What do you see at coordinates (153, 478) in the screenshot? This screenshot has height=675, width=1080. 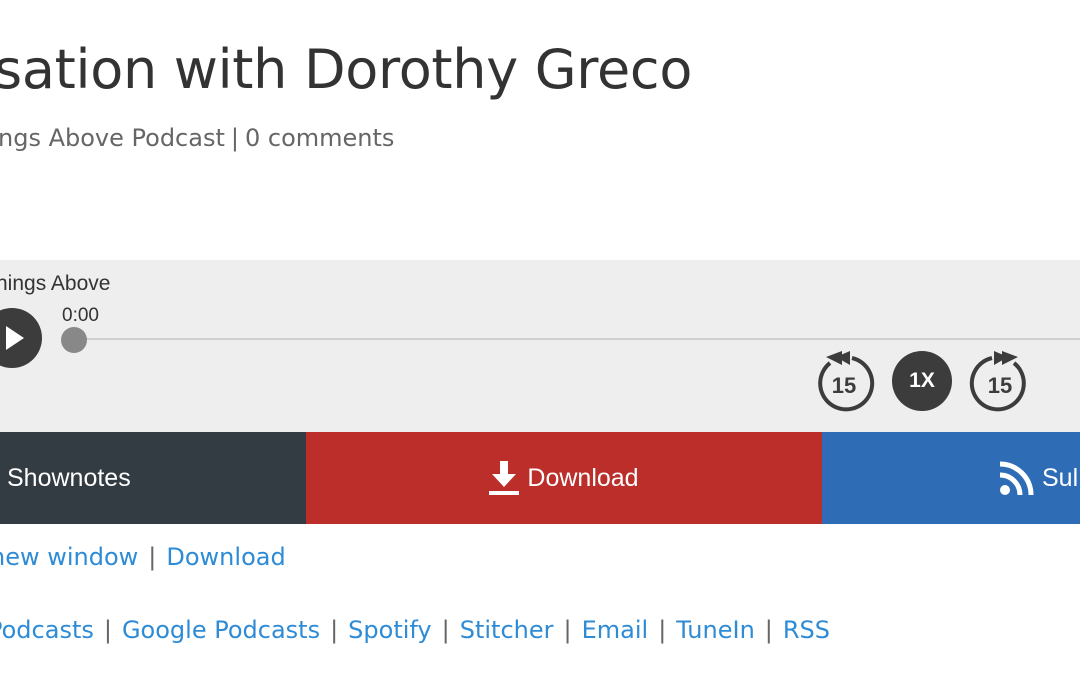 I see `shownotes-button: Shownotes` at bounding box center [153, 478].